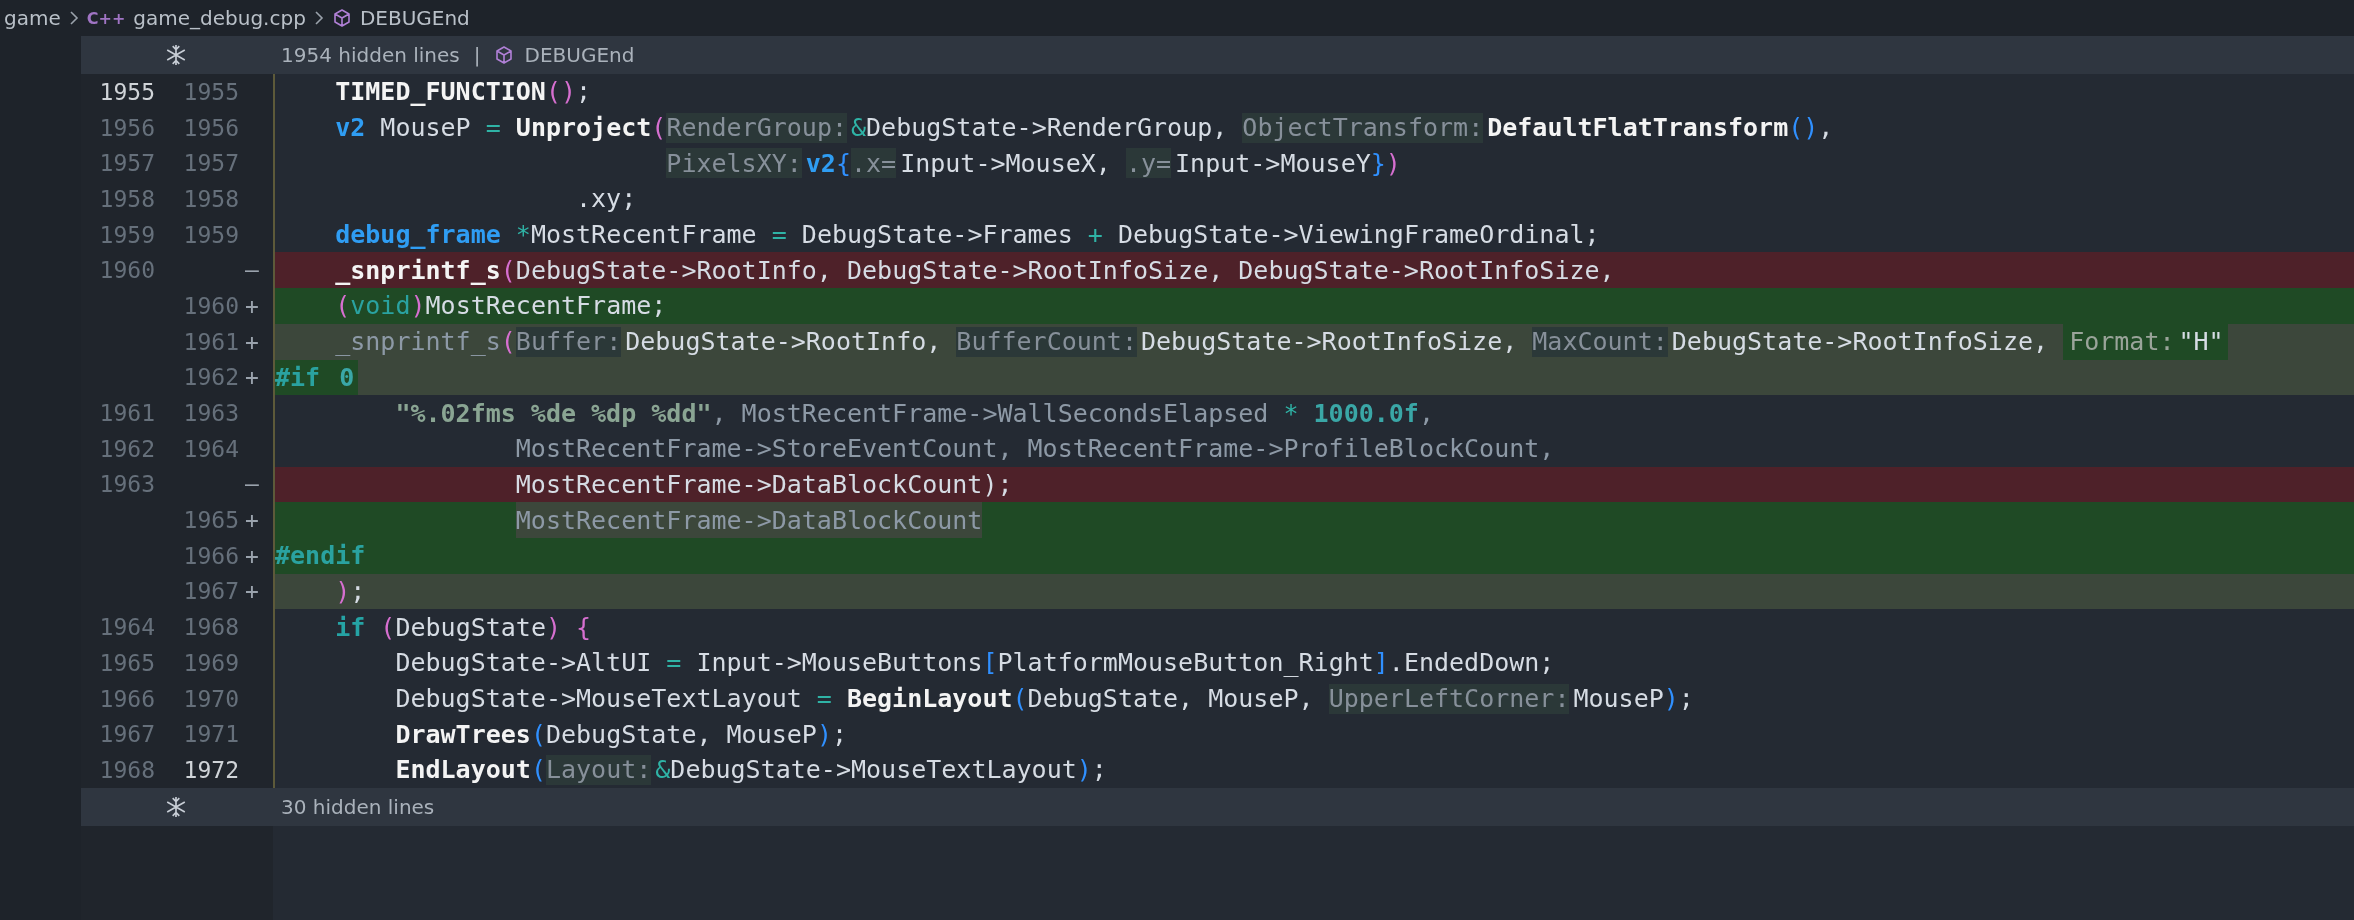 This screenshot has height=920, width=2354. What do you see at coordinates (568, 627) in the screenshot?
I see `code-text: ) {` at bounding box center [568, 627].